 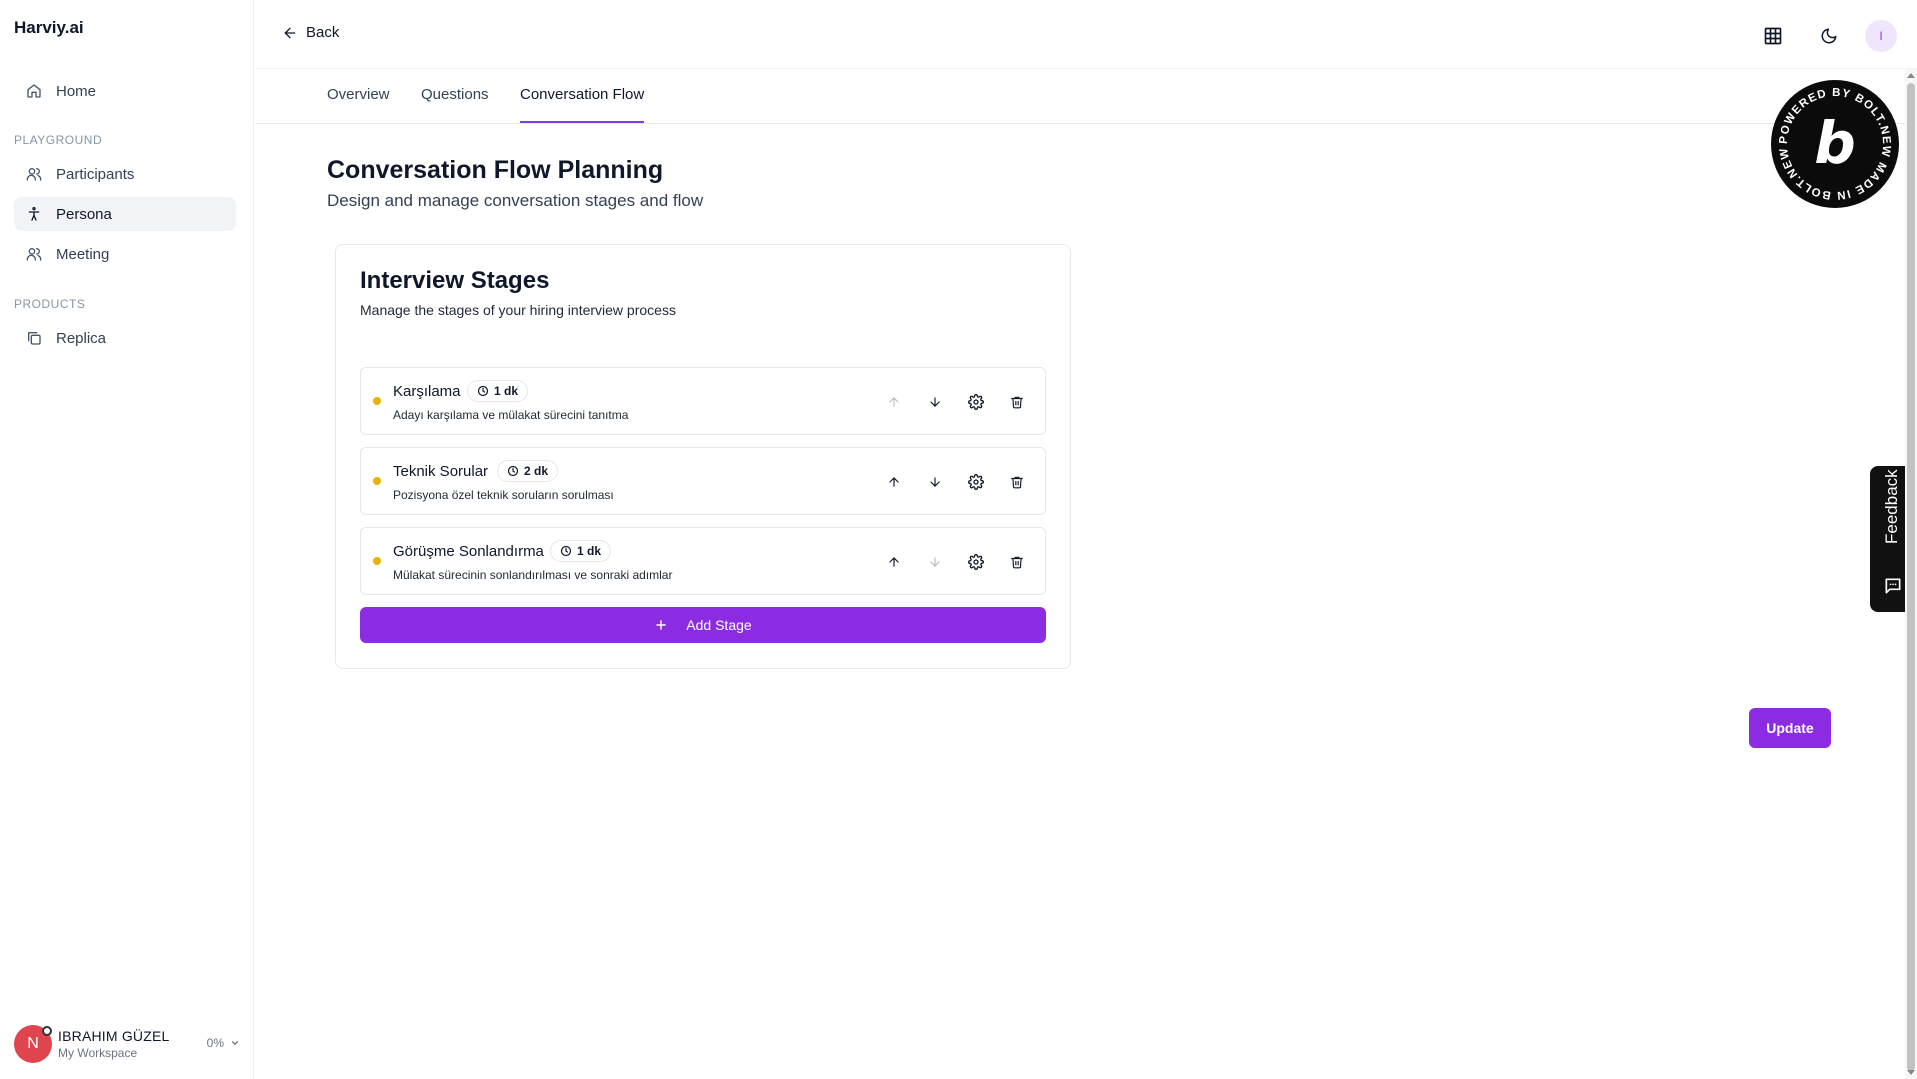 What do you see at coordinates (58, 140) in the screenshot?
I see `section-label-playground: PLAYGROUND` at bounding box center [58, 140].